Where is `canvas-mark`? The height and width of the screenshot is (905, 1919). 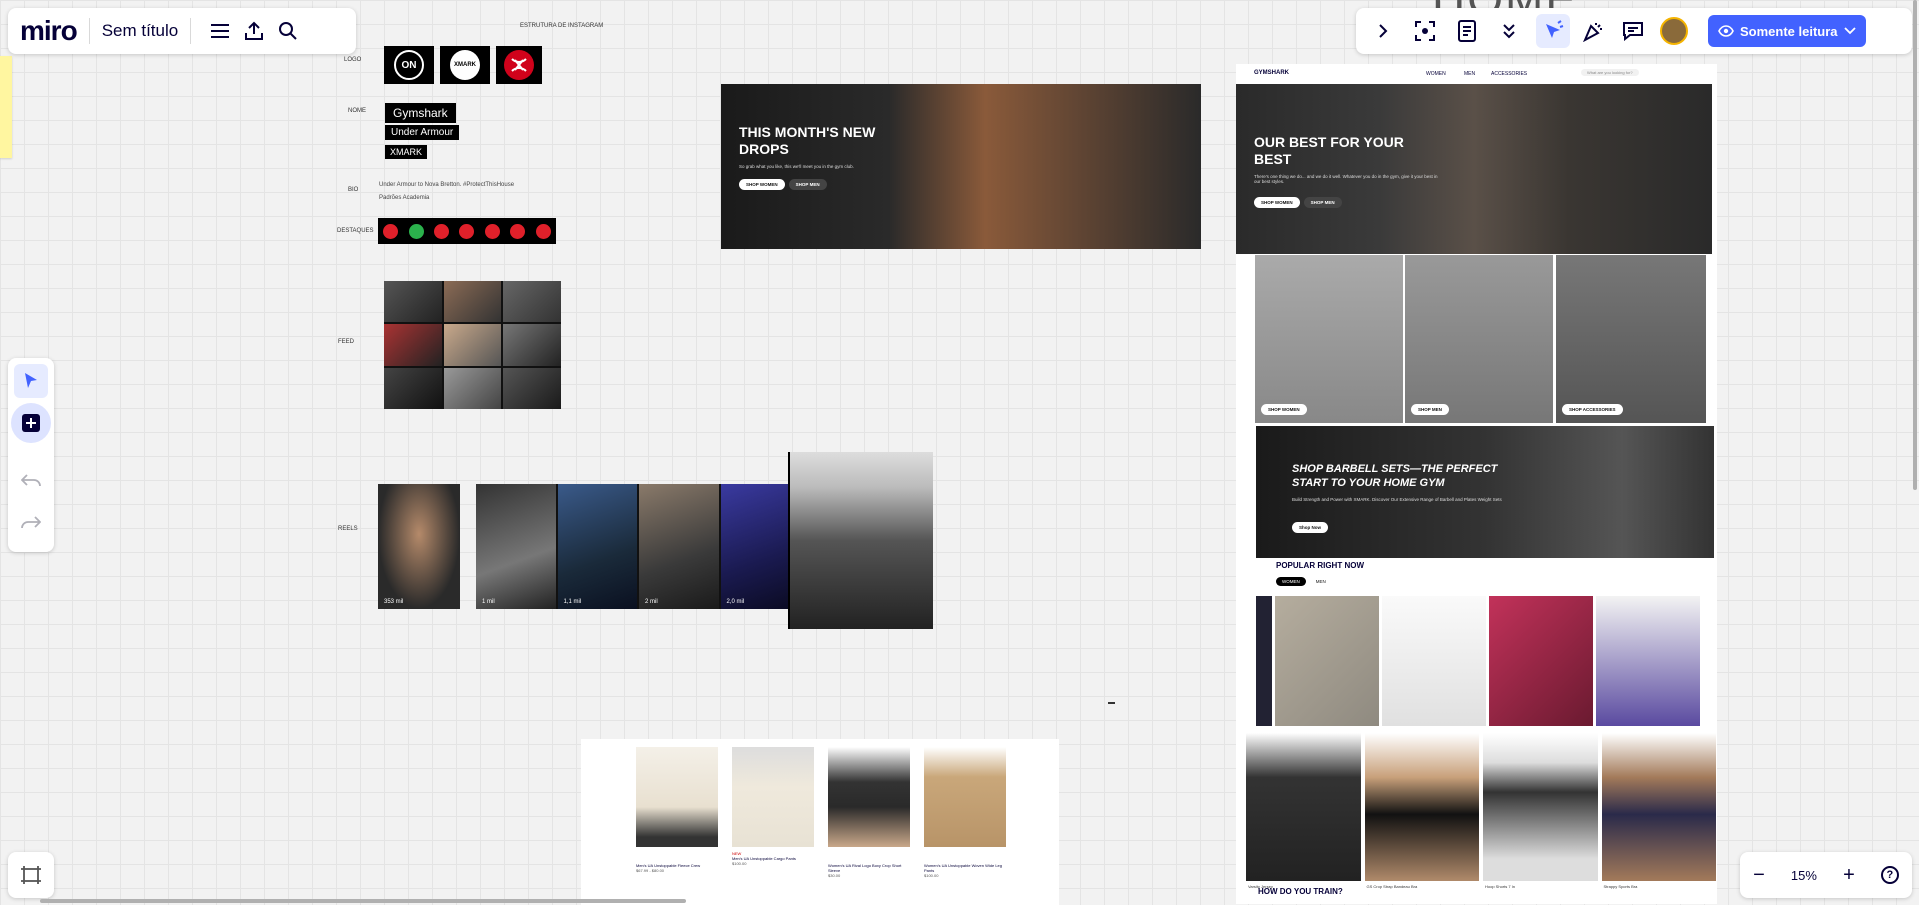 canvas-mark is located at coordinates (1111, 703).